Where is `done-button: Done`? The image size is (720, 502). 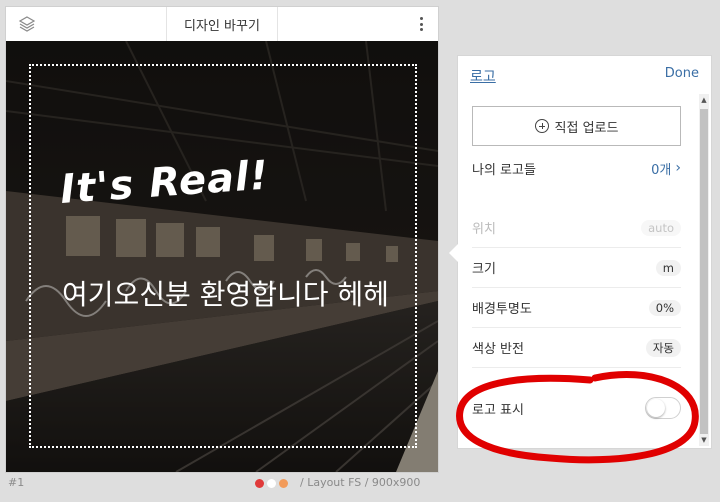
done-button: Done is located at coordinates (682, 73).